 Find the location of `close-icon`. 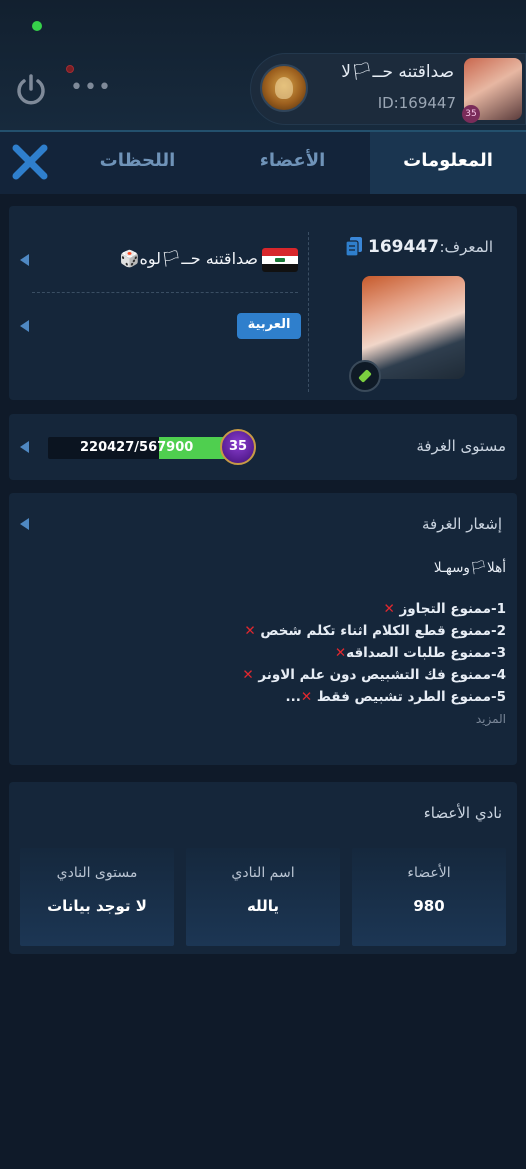

close-icon is located at coordinates (30, 162).